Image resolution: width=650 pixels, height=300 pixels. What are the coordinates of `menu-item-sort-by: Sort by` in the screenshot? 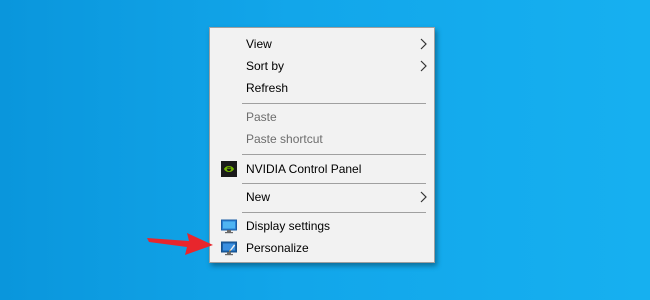 It's located at (322, 66).